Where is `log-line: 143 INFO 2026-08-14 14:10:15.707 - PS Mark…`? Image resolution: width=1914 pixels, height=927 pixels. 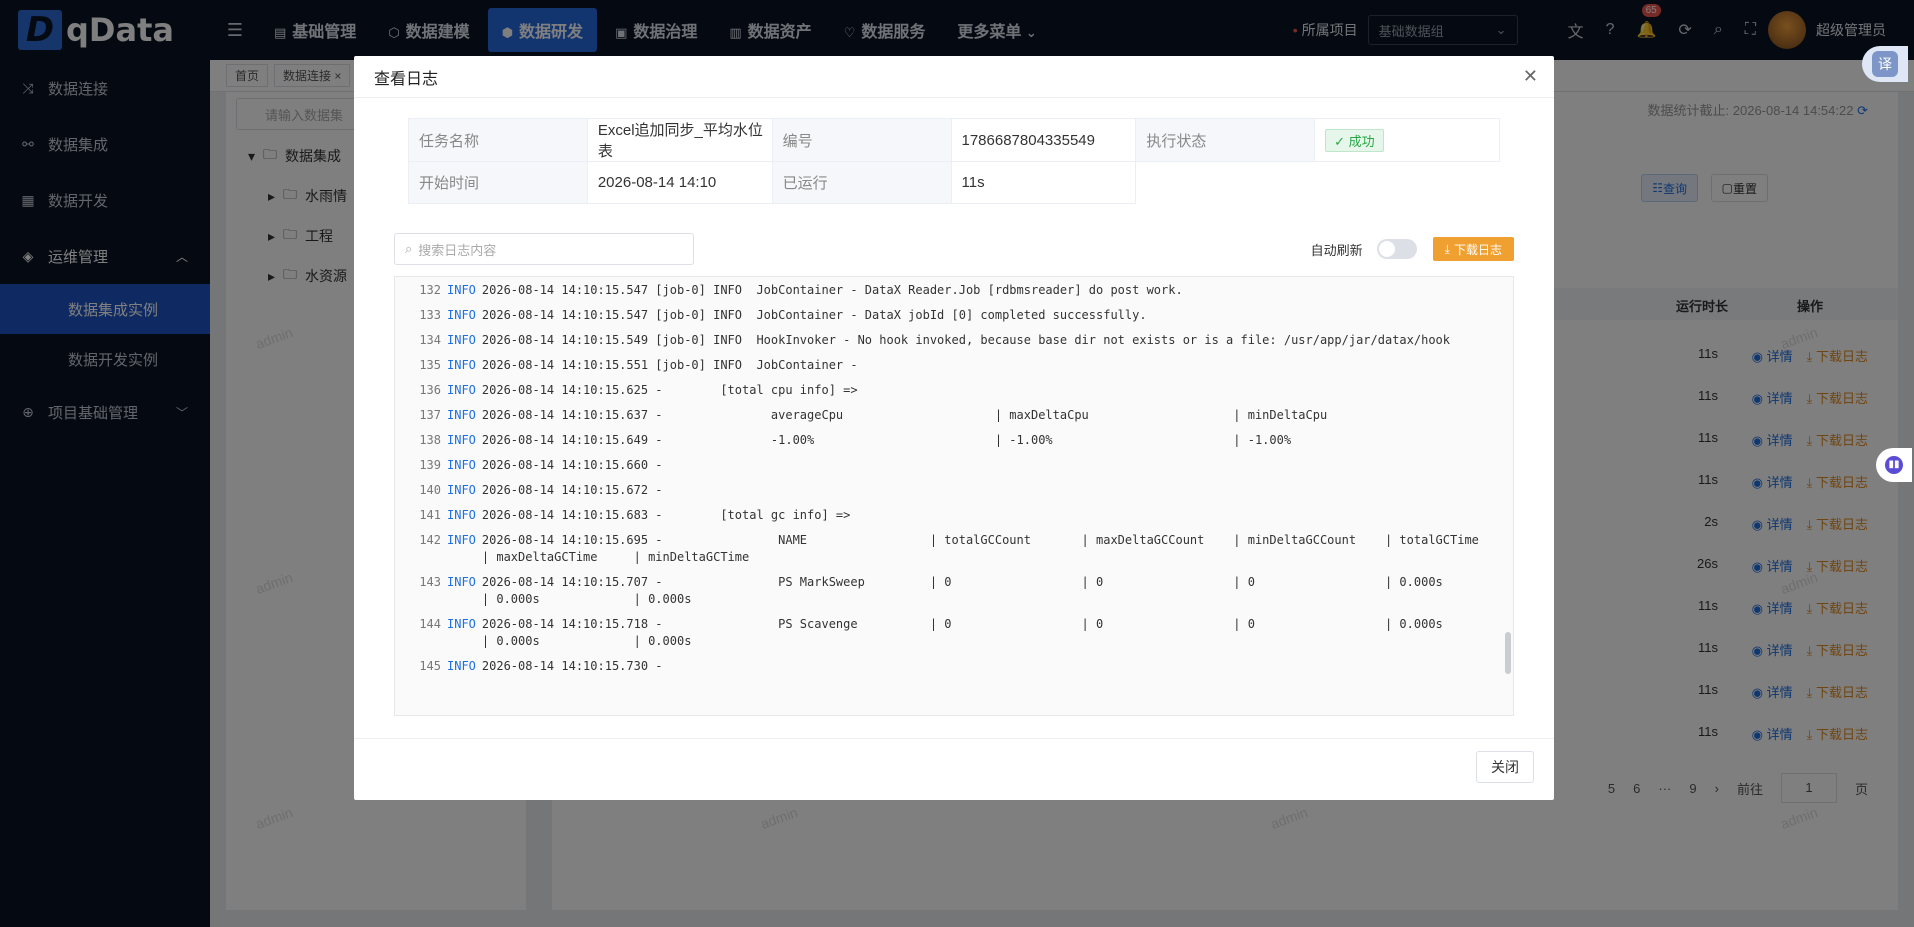 log-line: 143 INFO 2026-08-14 14:10:15.707 - PS Mark… is located at coordinates (954, 591).